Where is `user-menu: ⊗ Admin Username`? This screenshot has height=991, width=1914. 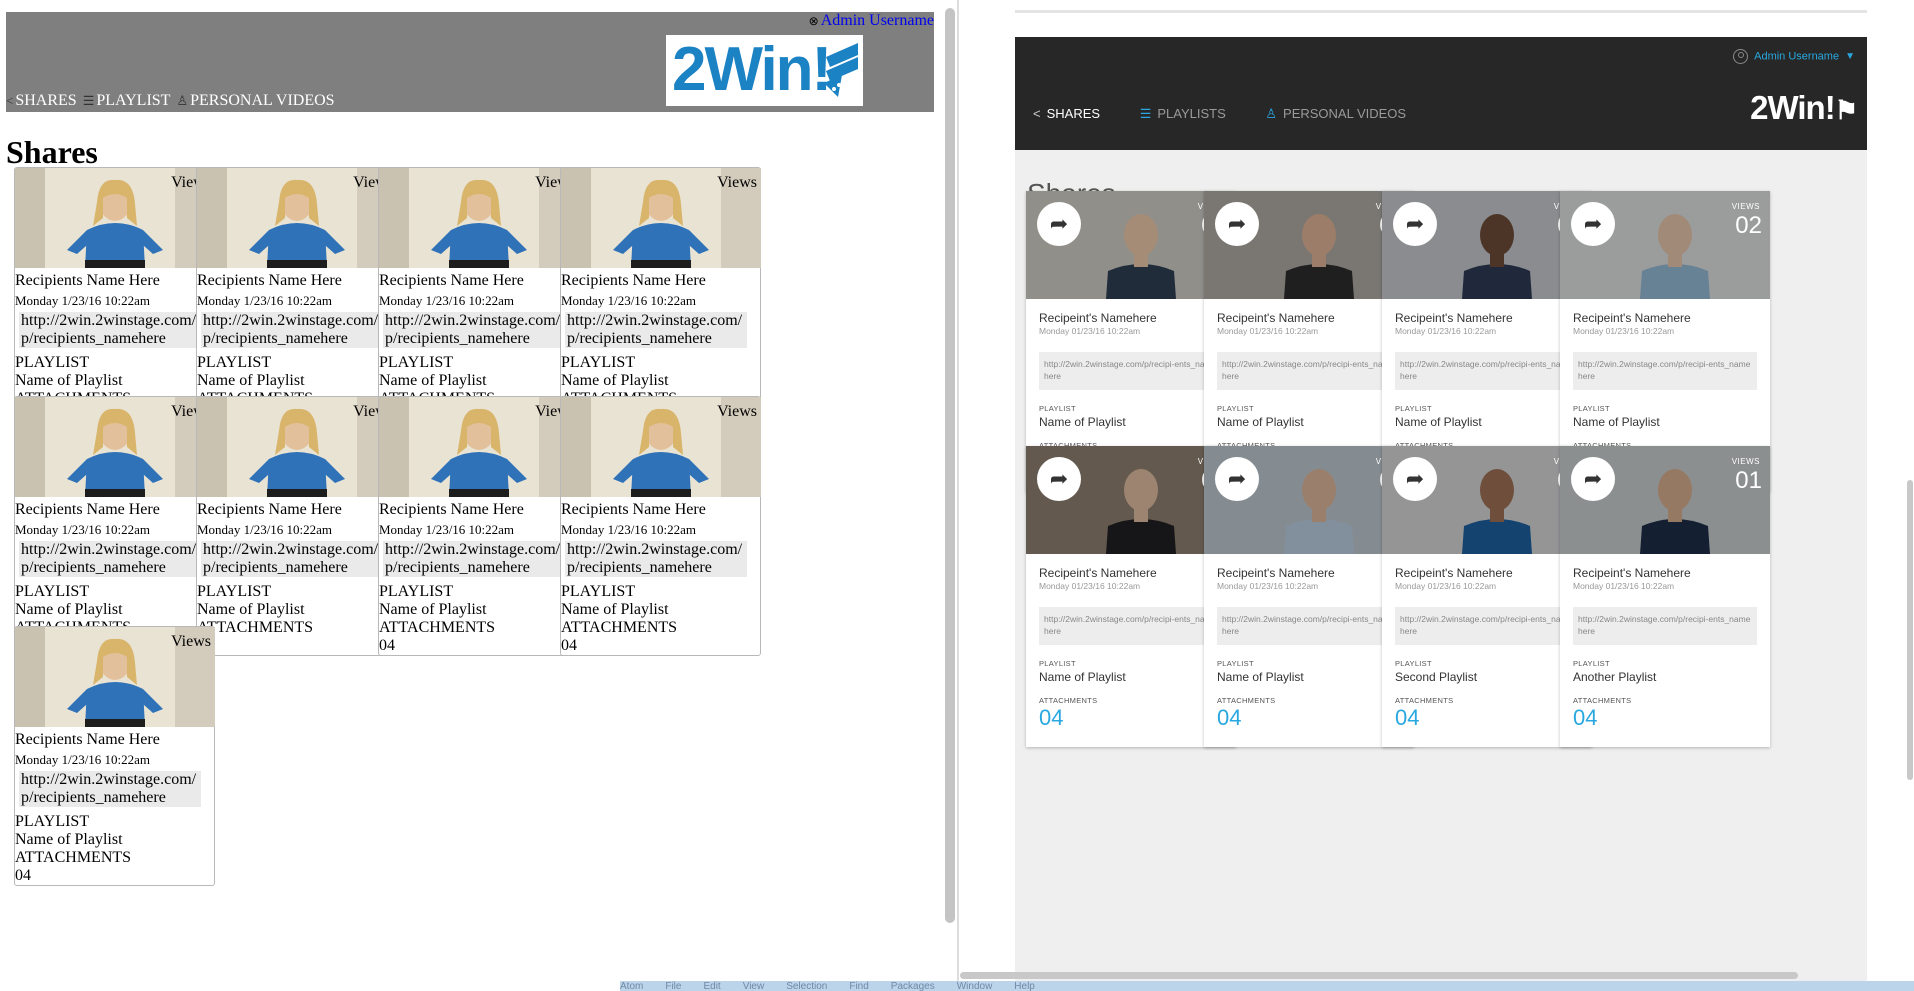
user-menu: ⊗ Admin Username is located at coordinates (871, 21).